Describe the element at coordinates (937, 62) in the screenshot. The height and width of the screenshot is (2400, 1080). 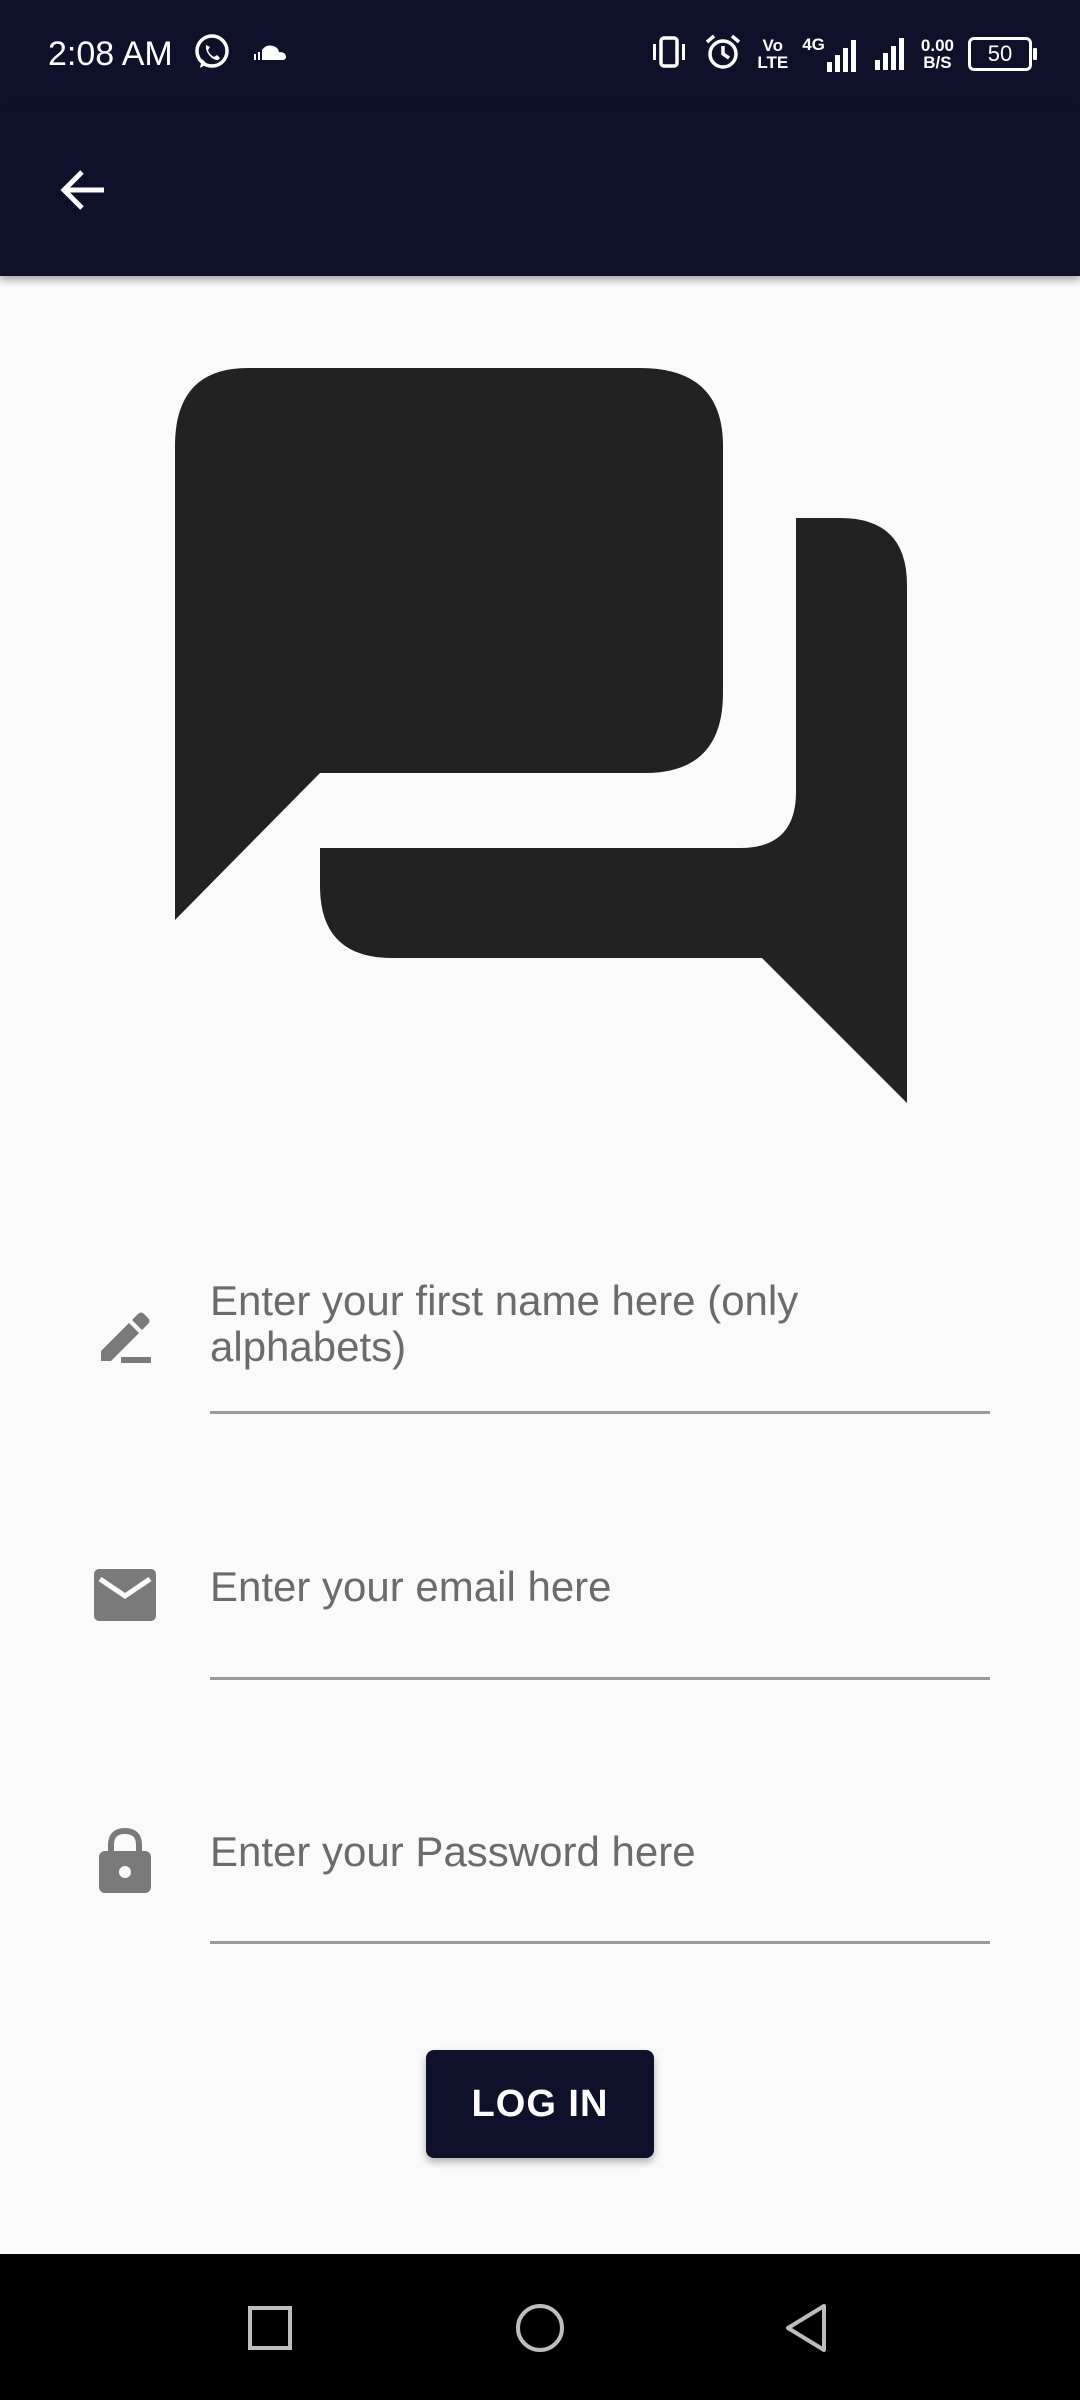
I see `speed-unit: B/S` at that location.